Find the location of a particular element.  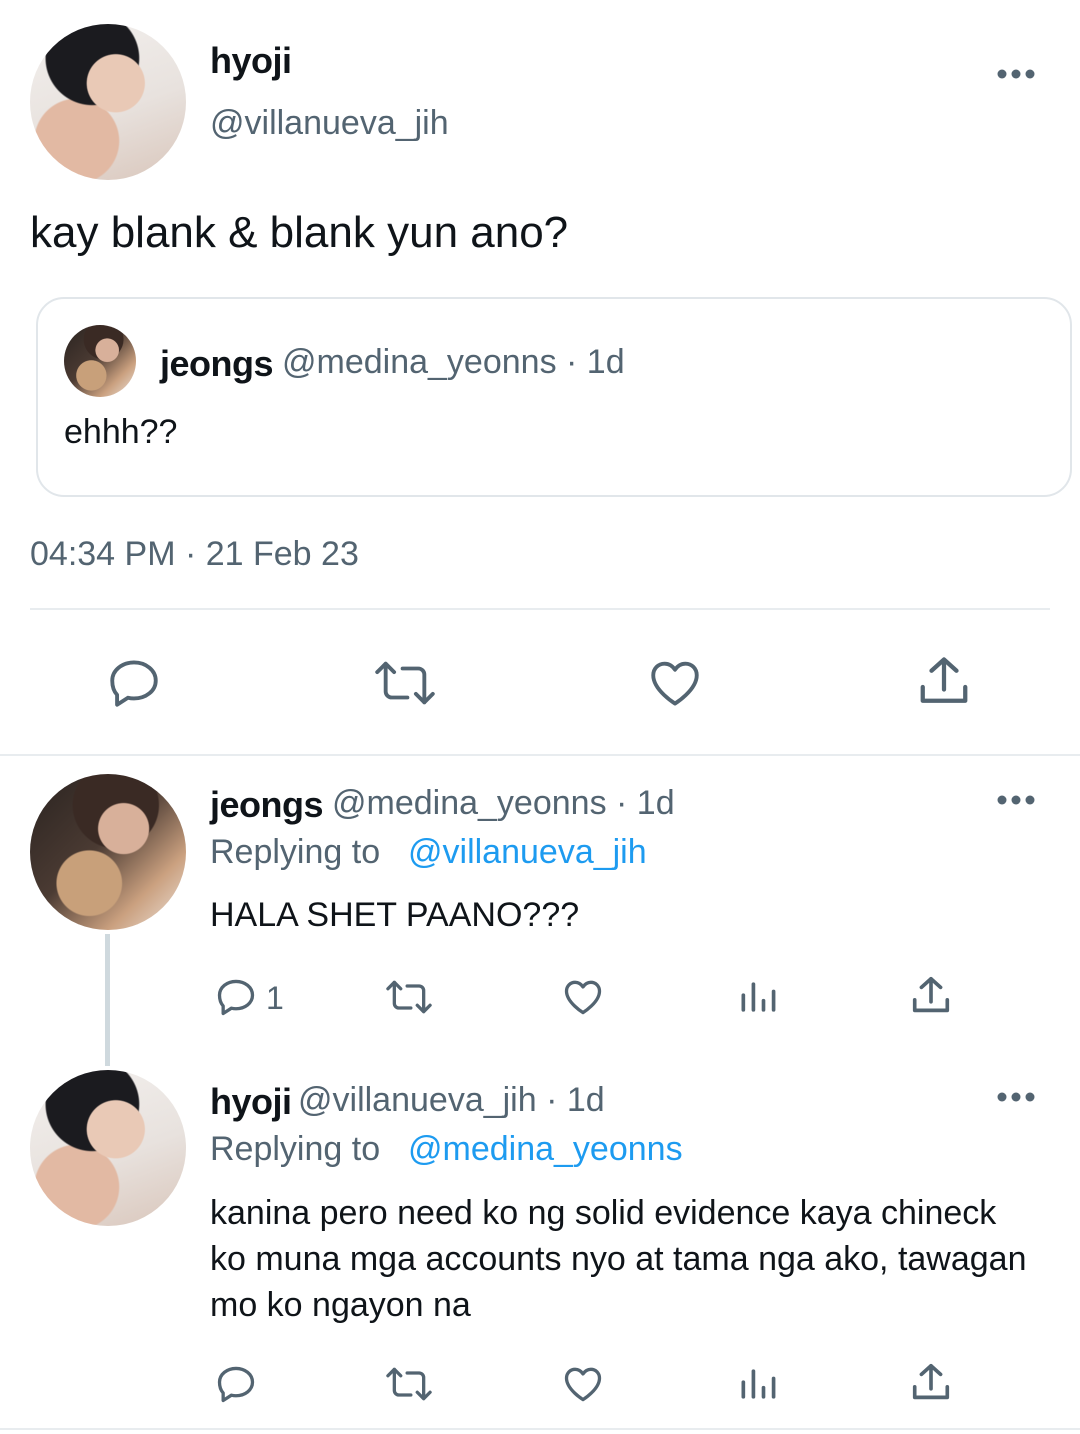

replying-to-link: @medina_yeonns is located at coordinates (545, 1149).